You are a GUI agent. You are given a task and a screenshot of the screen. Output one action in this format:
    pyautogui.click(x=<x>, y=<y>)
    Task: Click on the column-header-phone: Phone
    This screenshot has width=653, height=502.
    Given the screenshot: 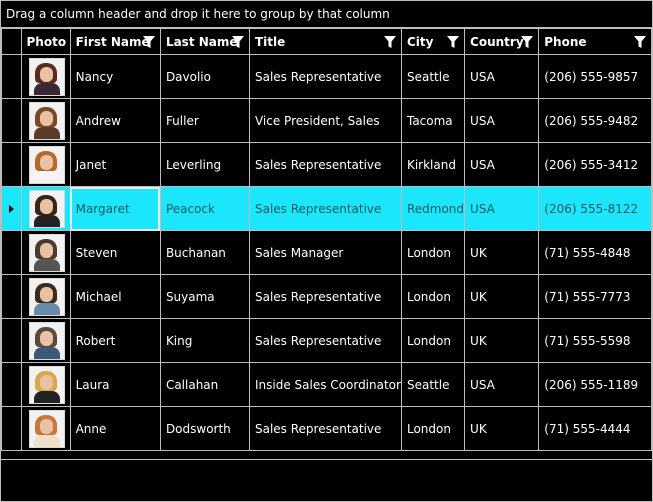 What is the action you would take?
    pyautogui.click(x=595, y=41)
    